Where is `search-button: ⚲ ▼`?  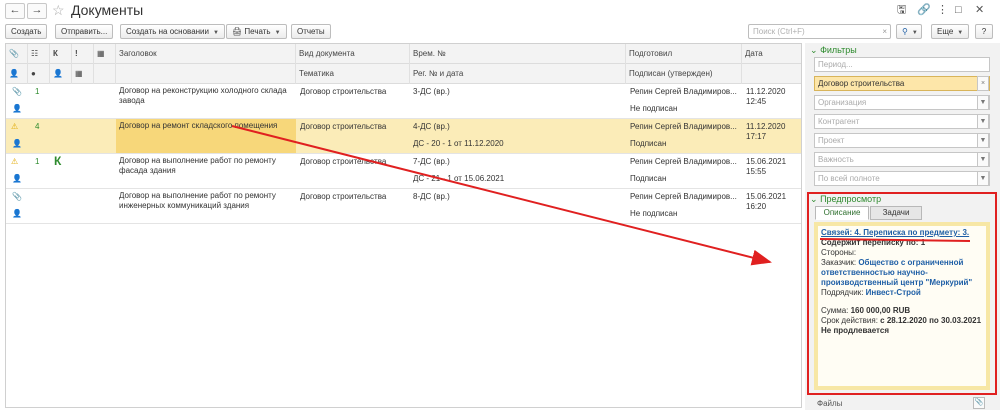 search-button: ⚲ ▼ is located at coordinates (909, 31).